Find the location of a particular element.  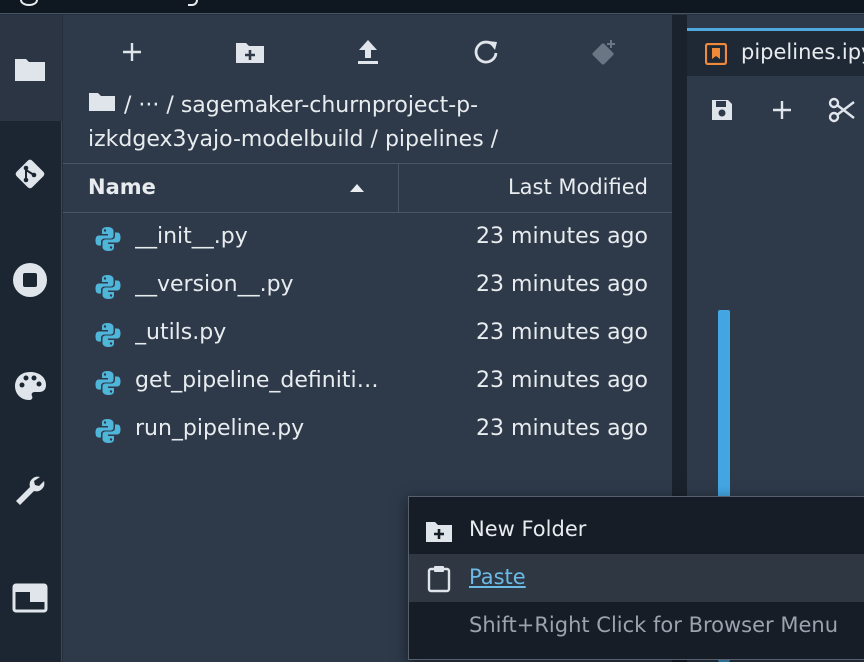

file-row: __version__.py 23 minutes ago is located at coordinates (367, 286).